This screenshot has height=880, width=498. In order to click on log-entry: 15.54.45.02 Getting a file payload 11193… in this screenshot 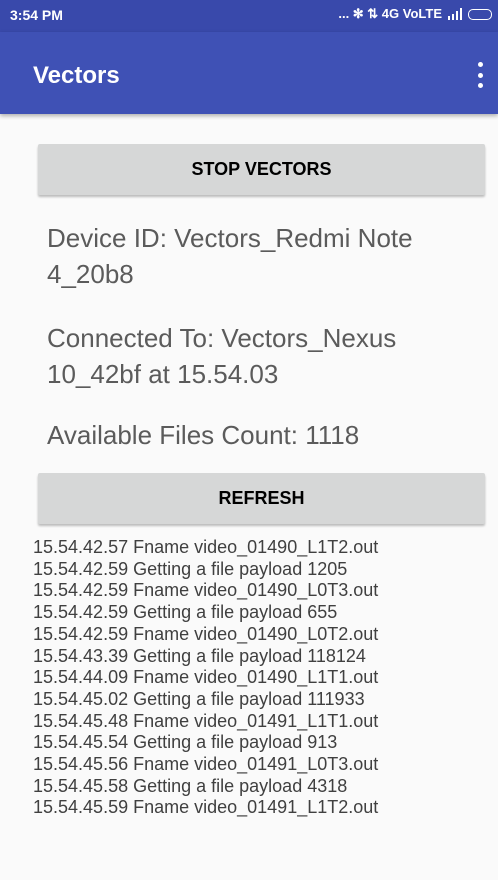, I will do `click(199, 698)`.